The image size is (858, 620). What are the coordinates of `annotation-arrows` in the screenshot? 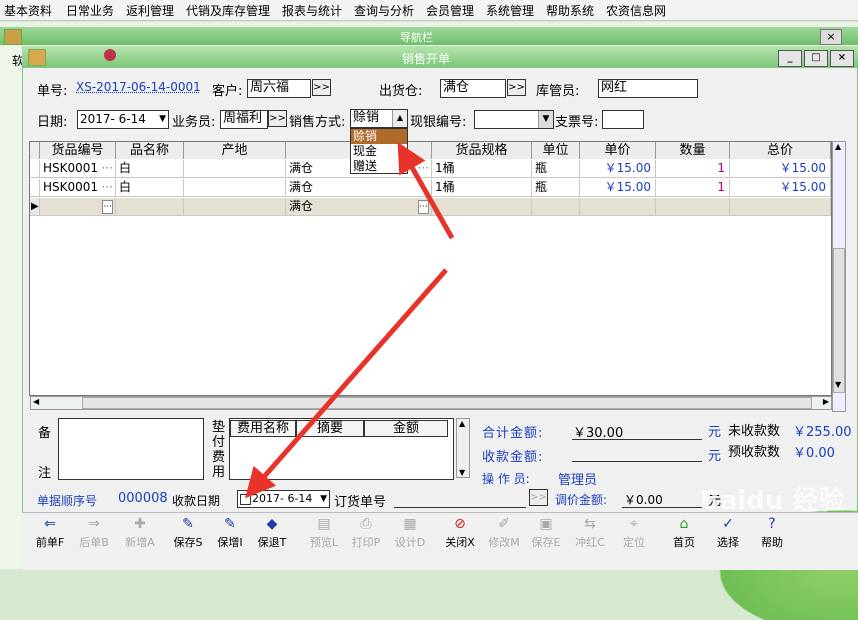 It's located at (350, 320).